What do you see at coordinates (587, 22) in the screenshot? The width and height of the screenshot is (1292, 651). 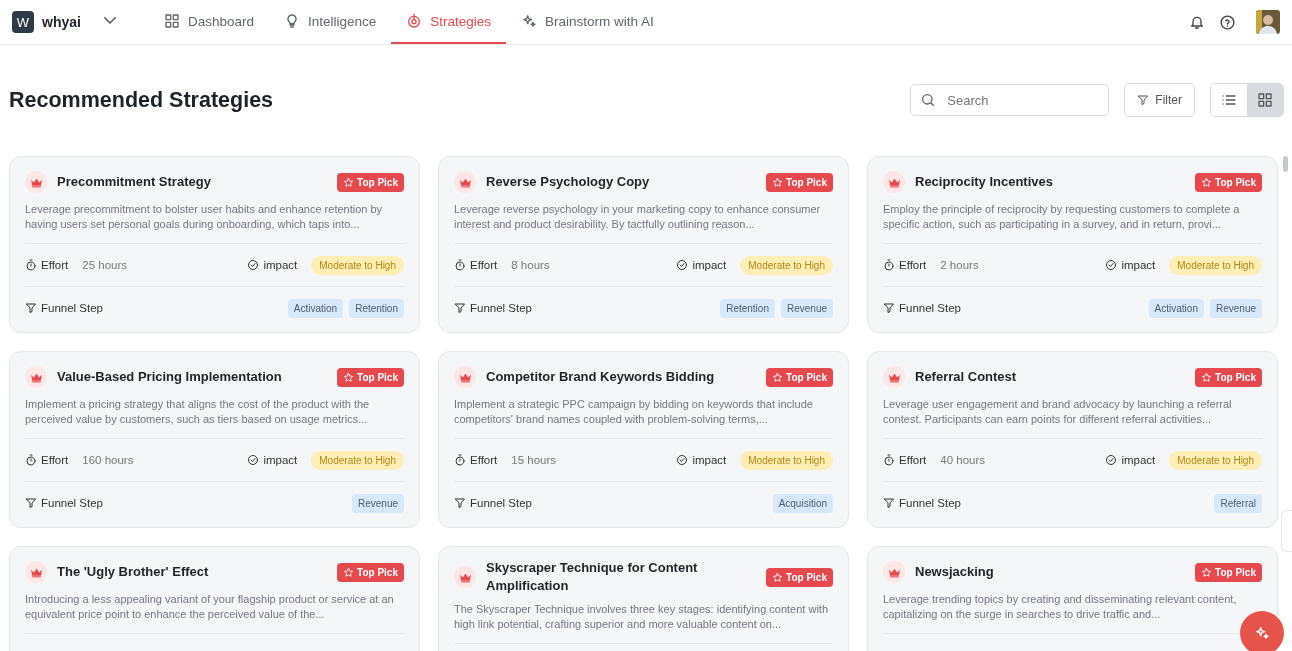 I see `nav-tab: Brainstorm with AI` at bounding box center [587, 22].